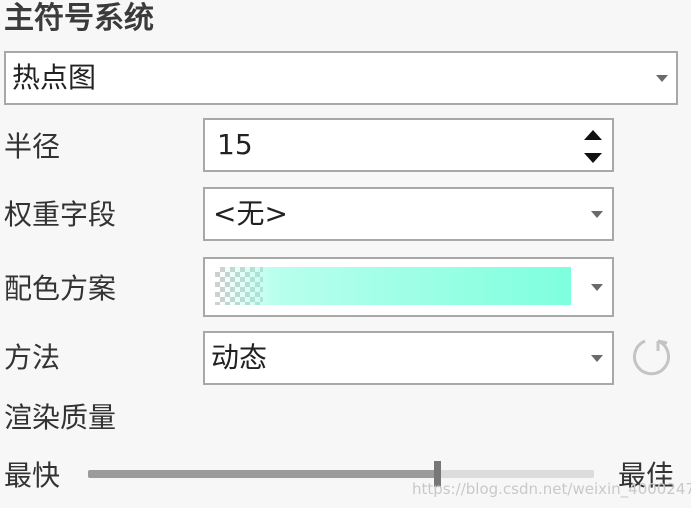 The height and width of the screenshot is (508, 691). I want to click on increment-icon, so click(593, 135).